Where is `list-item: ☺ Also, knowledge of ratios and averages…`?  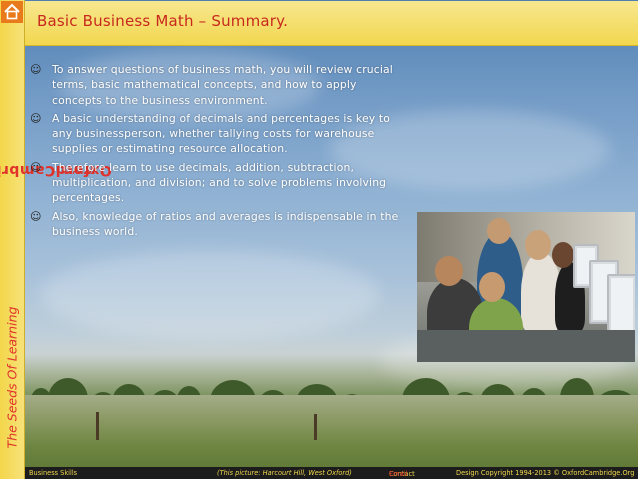 list-item: ☺ Also, knowledge of ratios and averages… is located at coordinates (220, 224).